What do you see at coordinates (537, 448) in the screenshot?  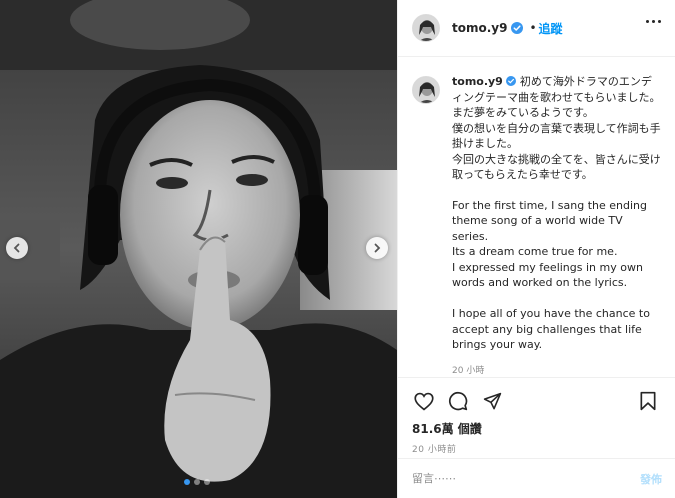 I see `post-timestamp: 20 小時前` at bounding box center [537, 448].